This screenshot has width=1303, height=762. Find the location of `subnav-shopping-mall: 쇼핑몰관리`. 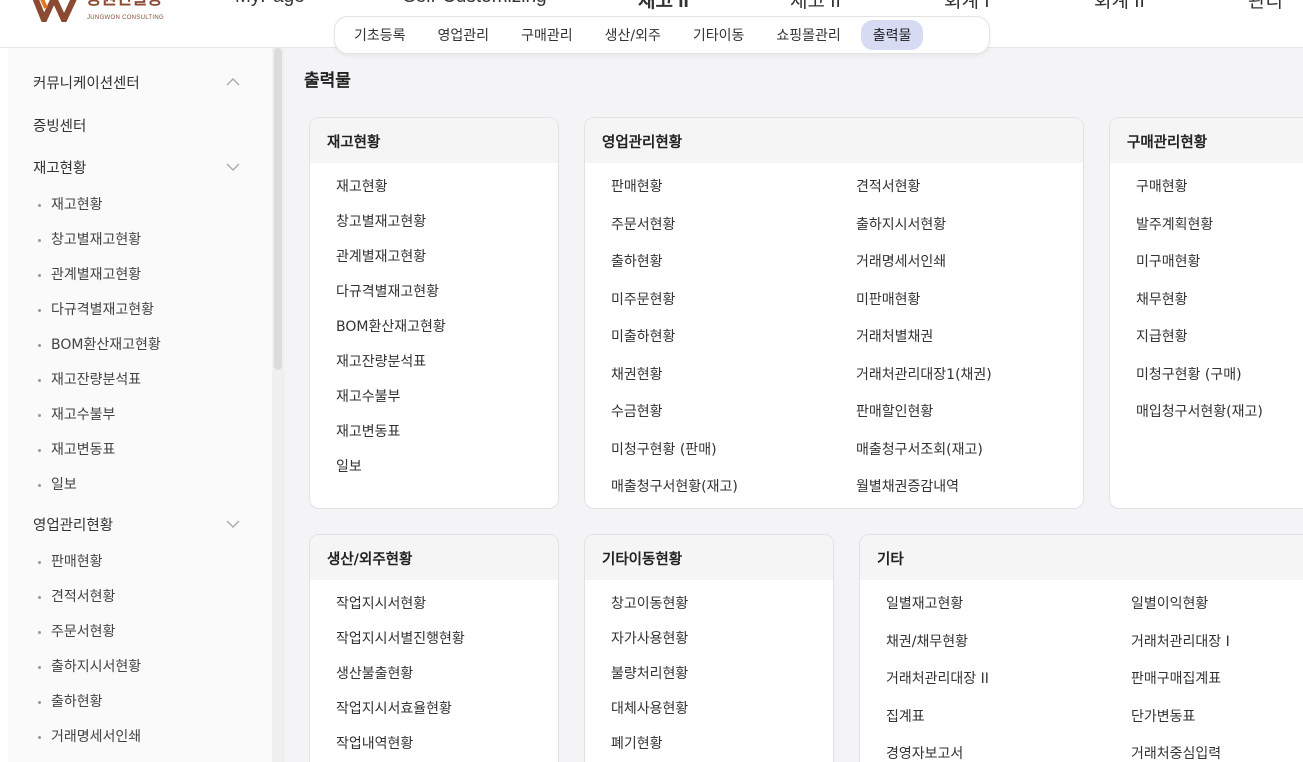

subnav-shopping-mall: 쇼핑몰관리 is located at coordinates (808, 35).